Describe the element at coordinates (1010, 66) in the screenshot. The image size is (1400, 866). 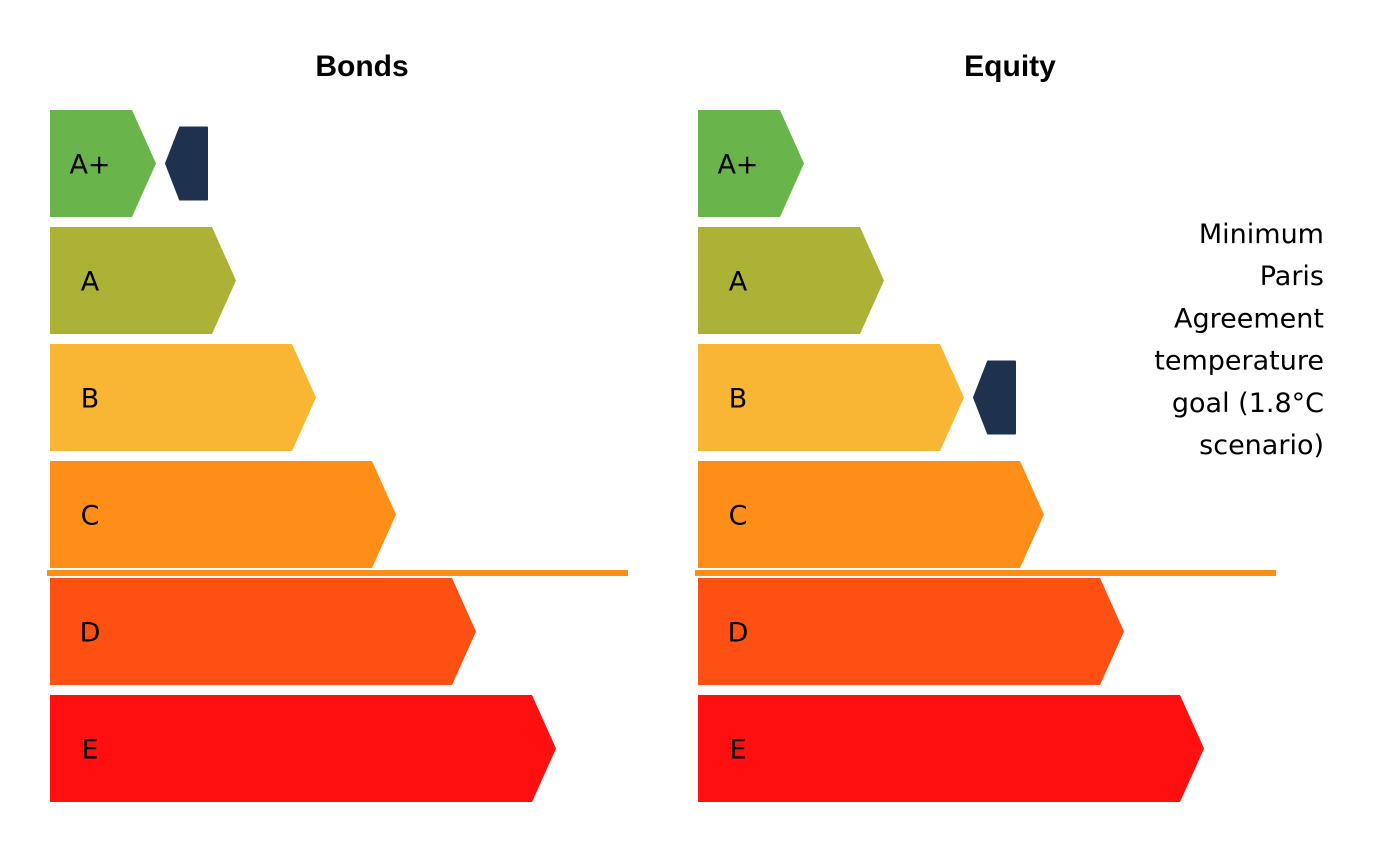
I see `panel-title: Equity` at that location.